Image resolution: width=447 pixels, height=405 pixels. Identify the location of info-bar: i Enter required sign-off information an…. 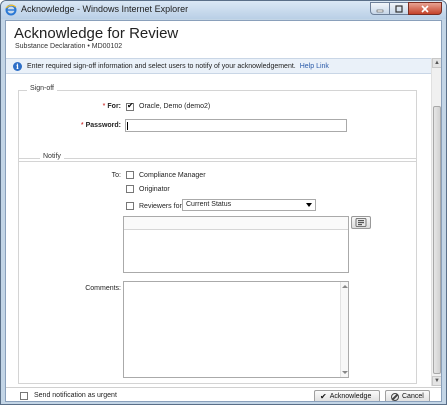
(218, 66).